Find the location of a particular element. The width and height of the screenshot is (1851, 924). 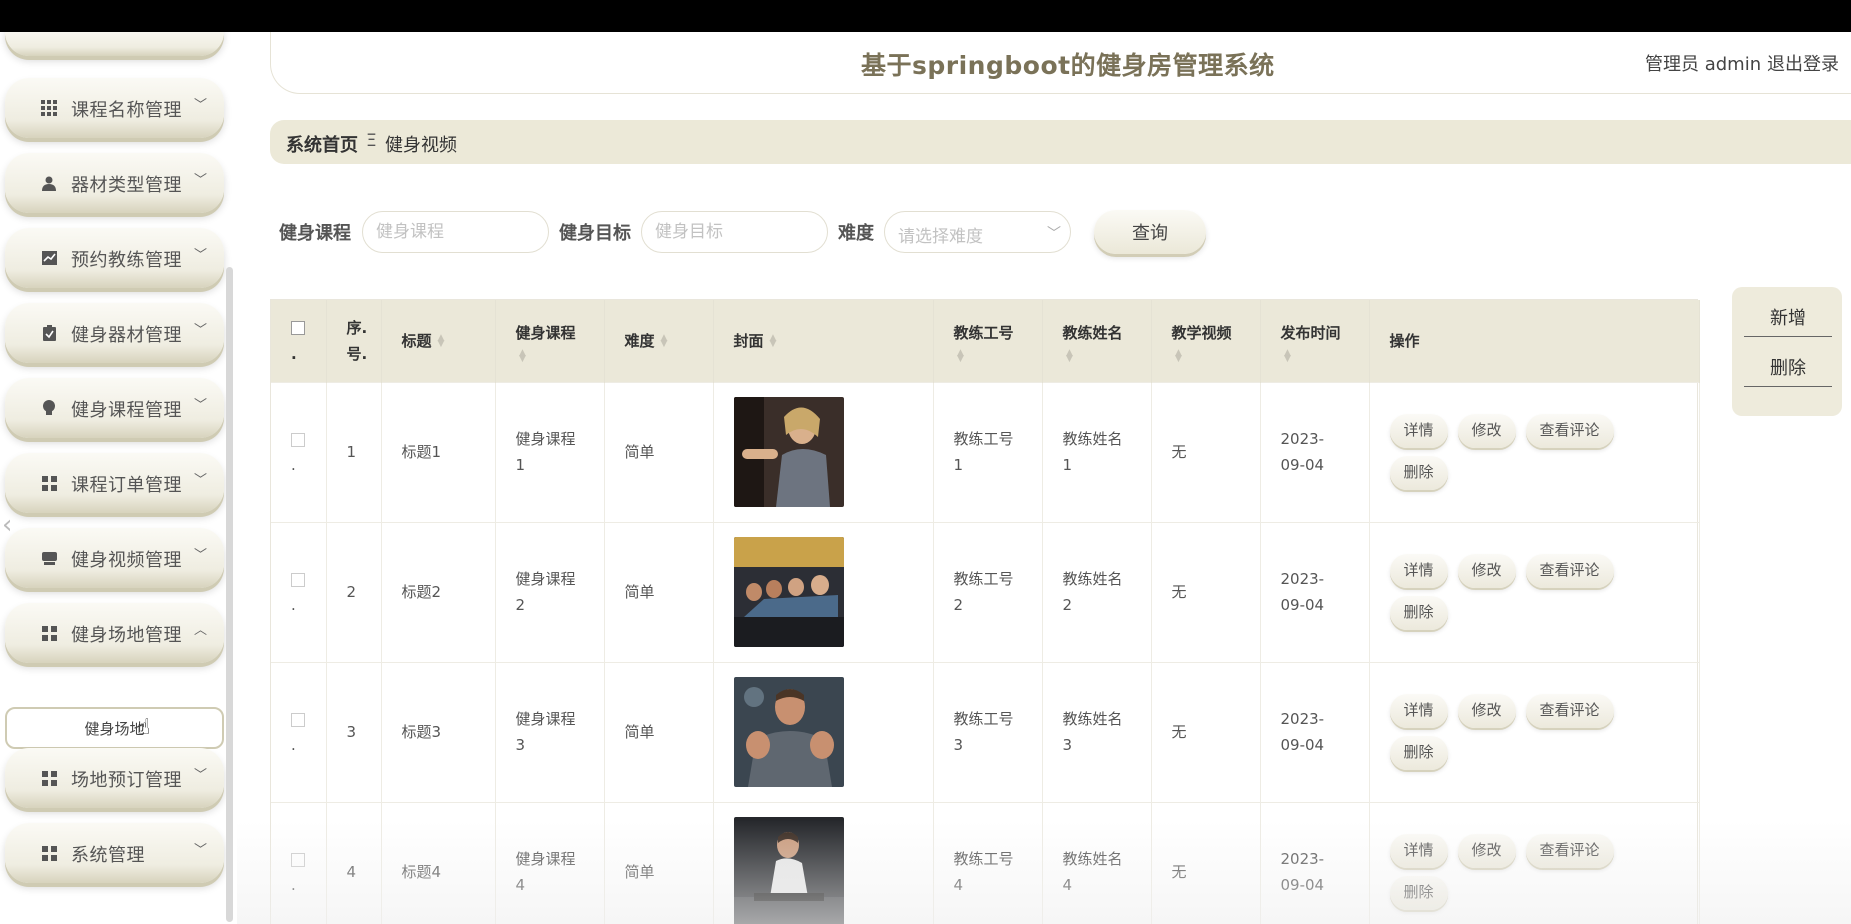

col-coach-name-label: 教练姓名 is located at coordinates (1092, 332).